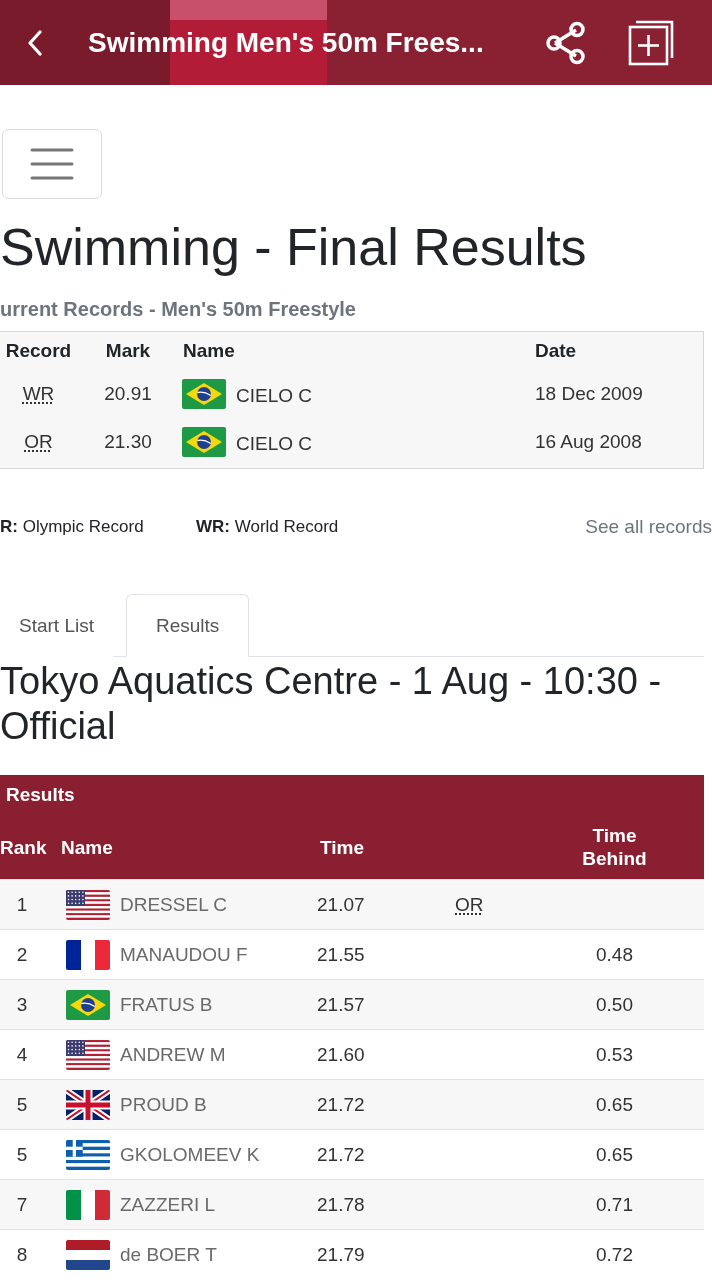 The image size is (712, 1280). I want to click on results-title: Results, so click(40, 795).